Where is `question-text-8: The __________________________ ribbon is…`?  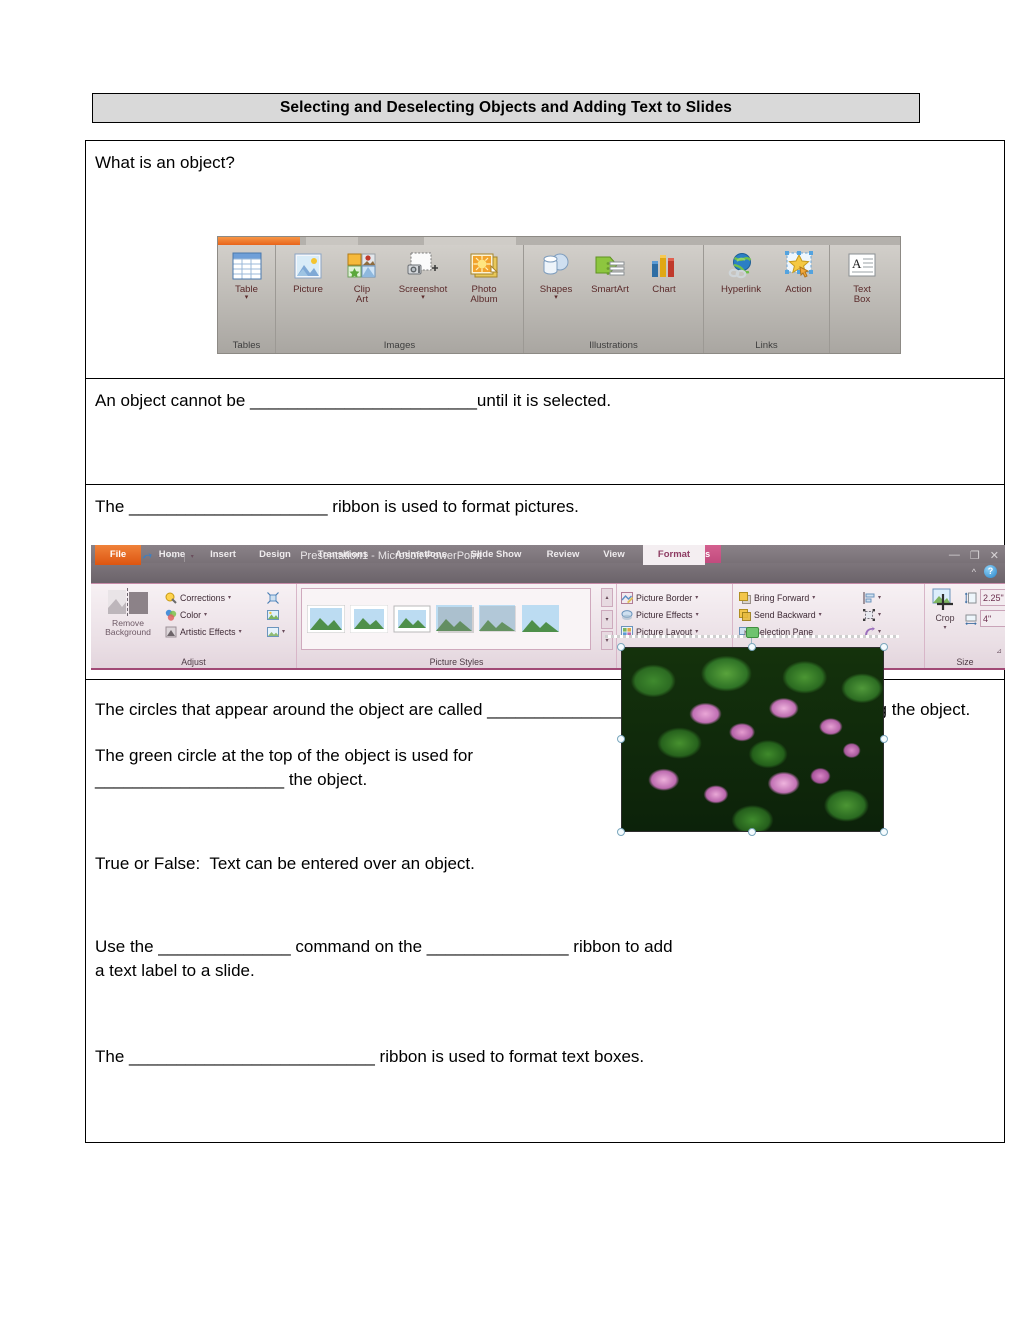 question-text-8: The __________________________ ribbon is… is located at coordinates (370, 1056).